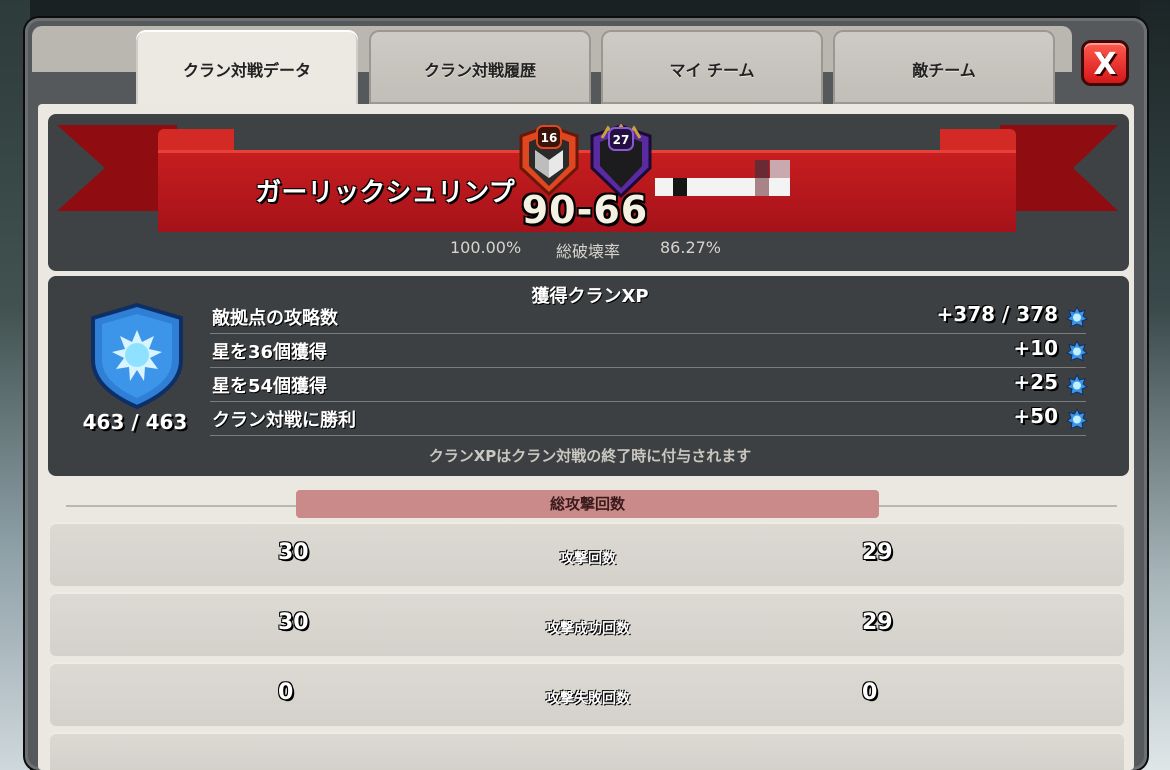  What do you see at coordinates (998, 506) in the screenshot?
I see `section-divider-right` at bounding box center [998, 506].